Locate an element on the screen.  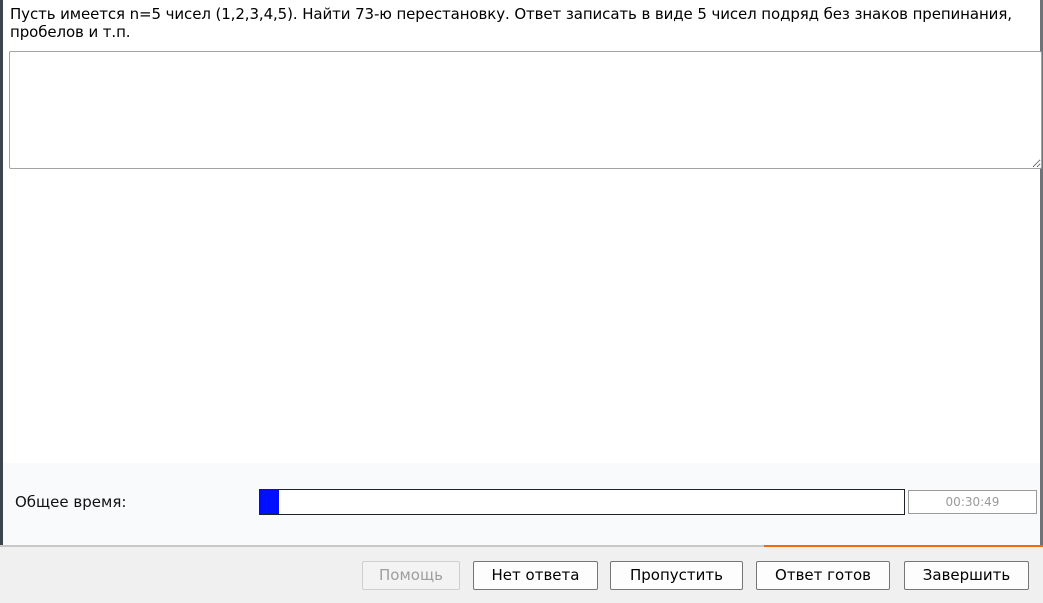
timer-value: 00:30:49 is located at coordinates (972, 502).